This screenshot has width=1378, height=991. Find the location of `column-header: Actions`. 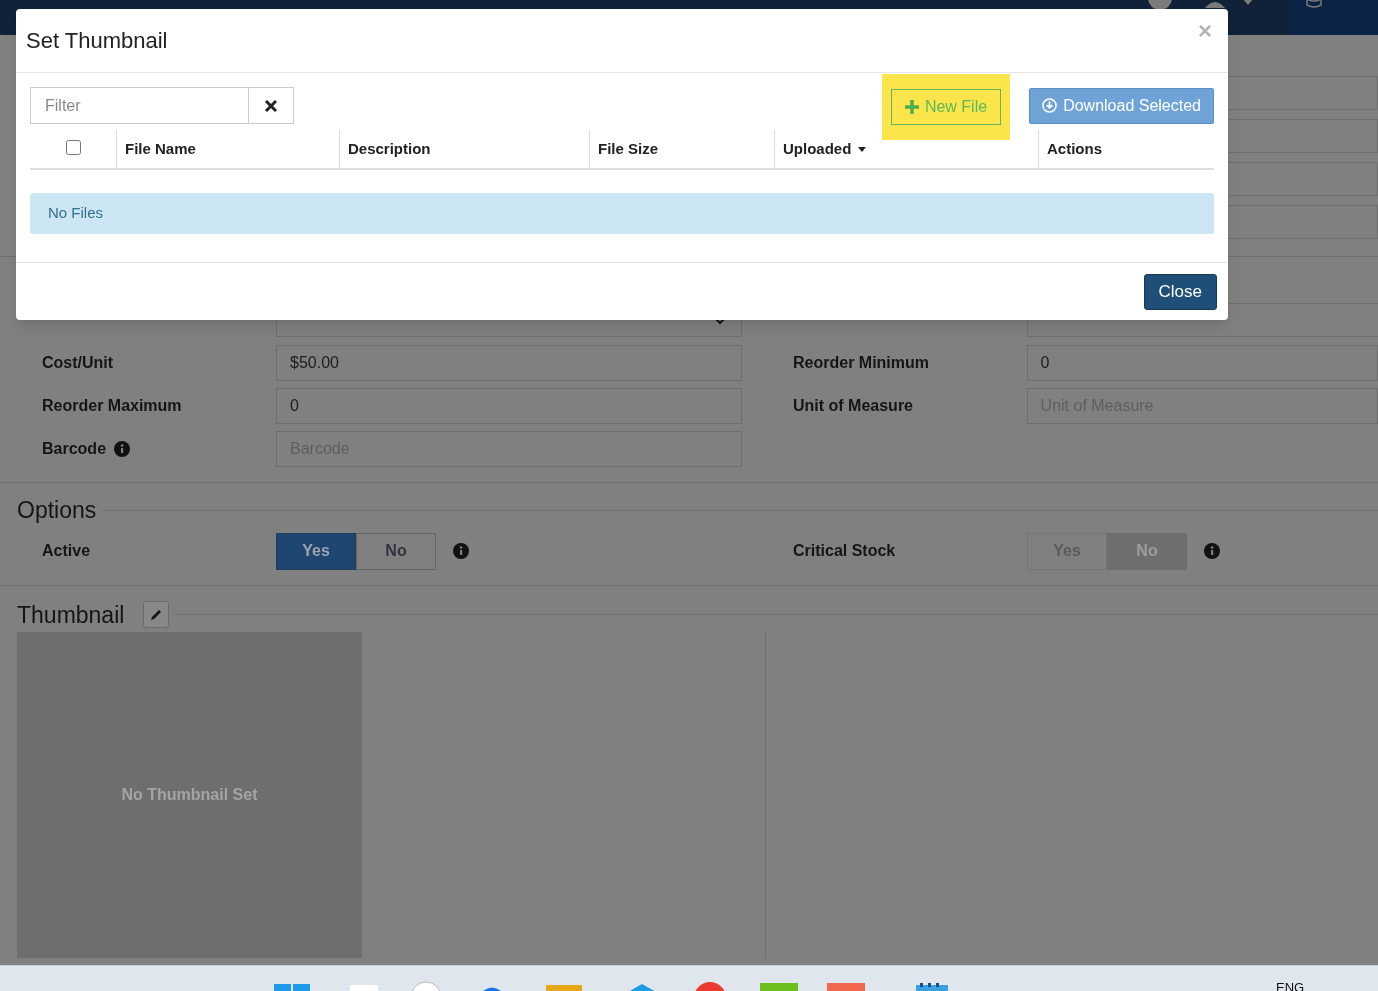

column-header: Actions is located at coordinates (1126, 149).